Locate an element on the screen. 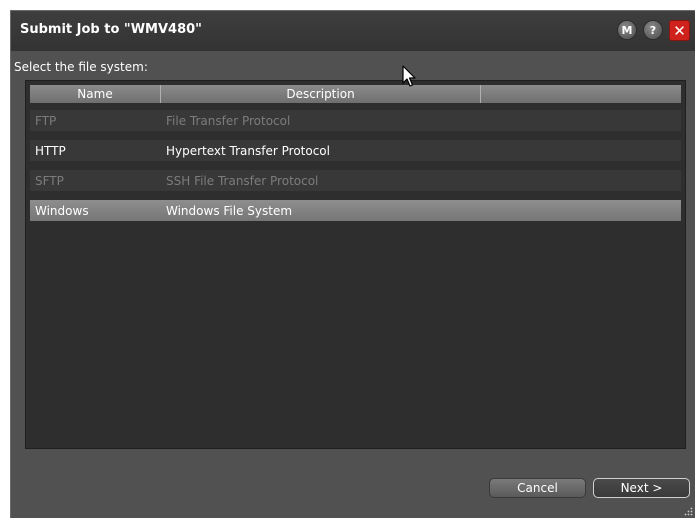 Image resolution: width=695 pixels, height=518 pixels. column-header-name: Name is located at coordinates (95, 94).